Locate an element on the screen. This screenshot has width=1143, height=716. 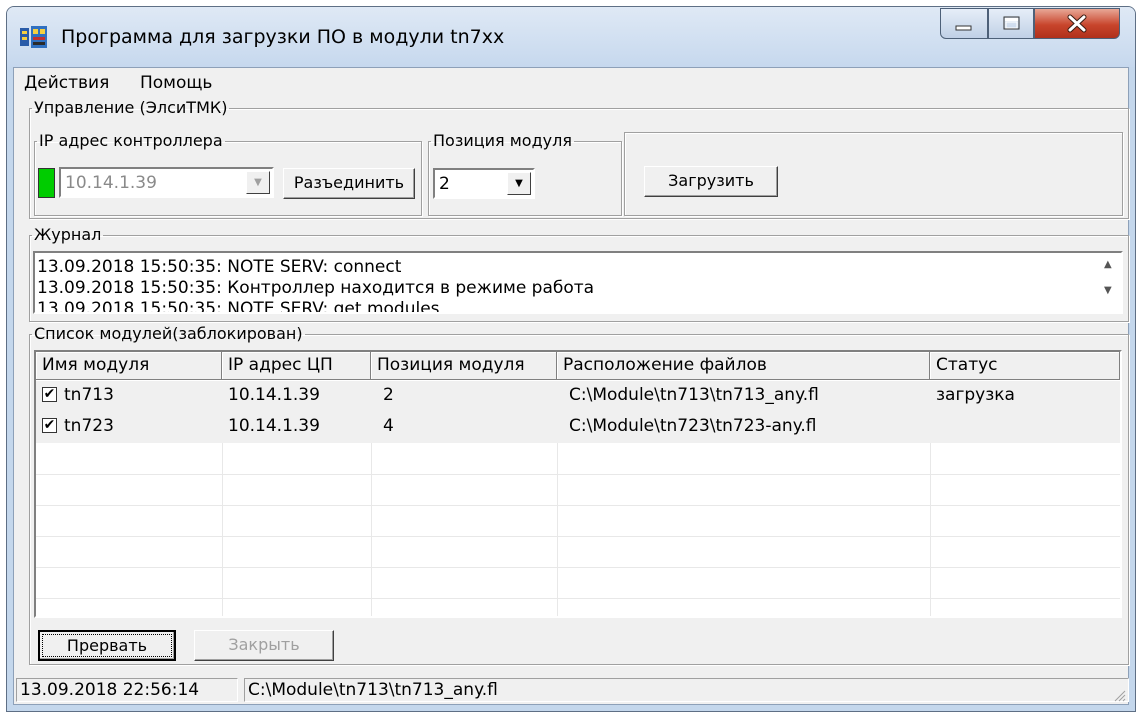
connection-indicator is located at coordinates (46, 183).